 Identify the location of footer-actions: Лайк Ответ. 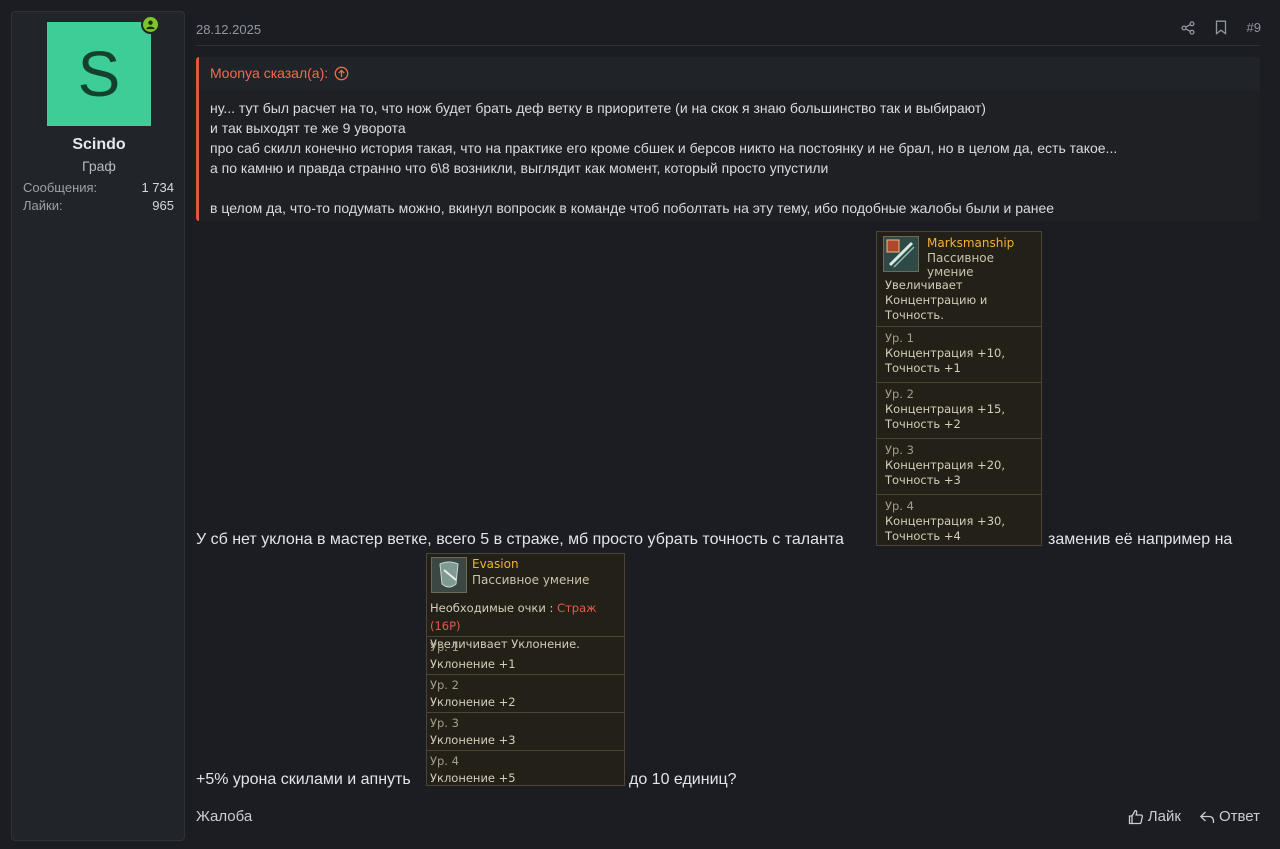
(1194, 816).